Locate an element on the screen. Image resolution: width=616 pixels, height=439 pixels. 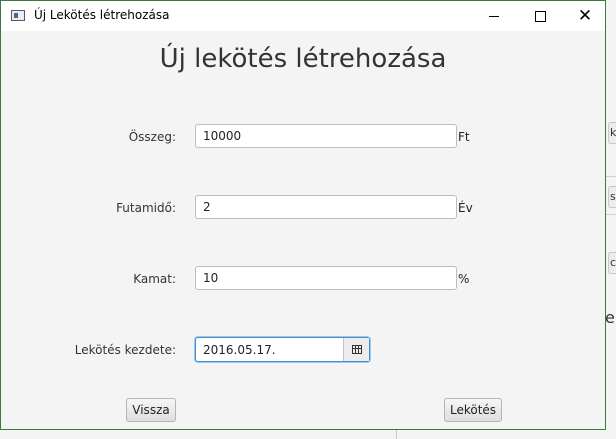
window-title: Új Lekötés létrehozása is located at coordinates (102, 15).